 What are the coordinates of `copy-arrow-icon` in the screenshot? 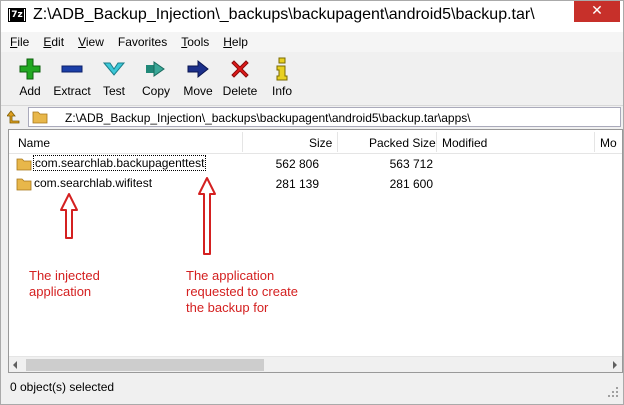 It's located at (155, 69).